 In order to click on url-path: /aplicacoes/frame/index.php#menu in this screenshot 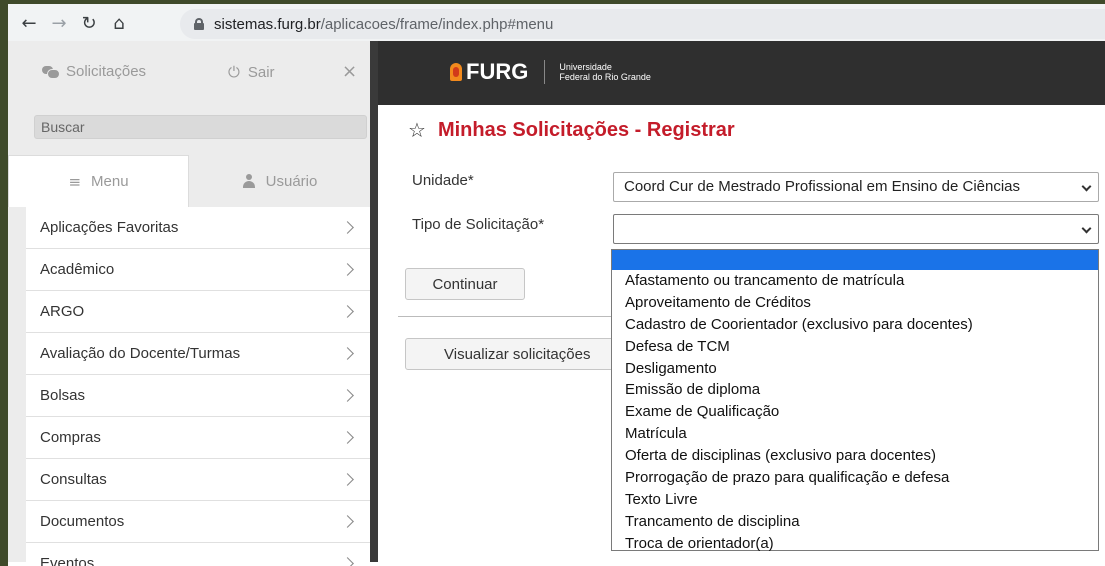, I will do `click(437, 24)`.